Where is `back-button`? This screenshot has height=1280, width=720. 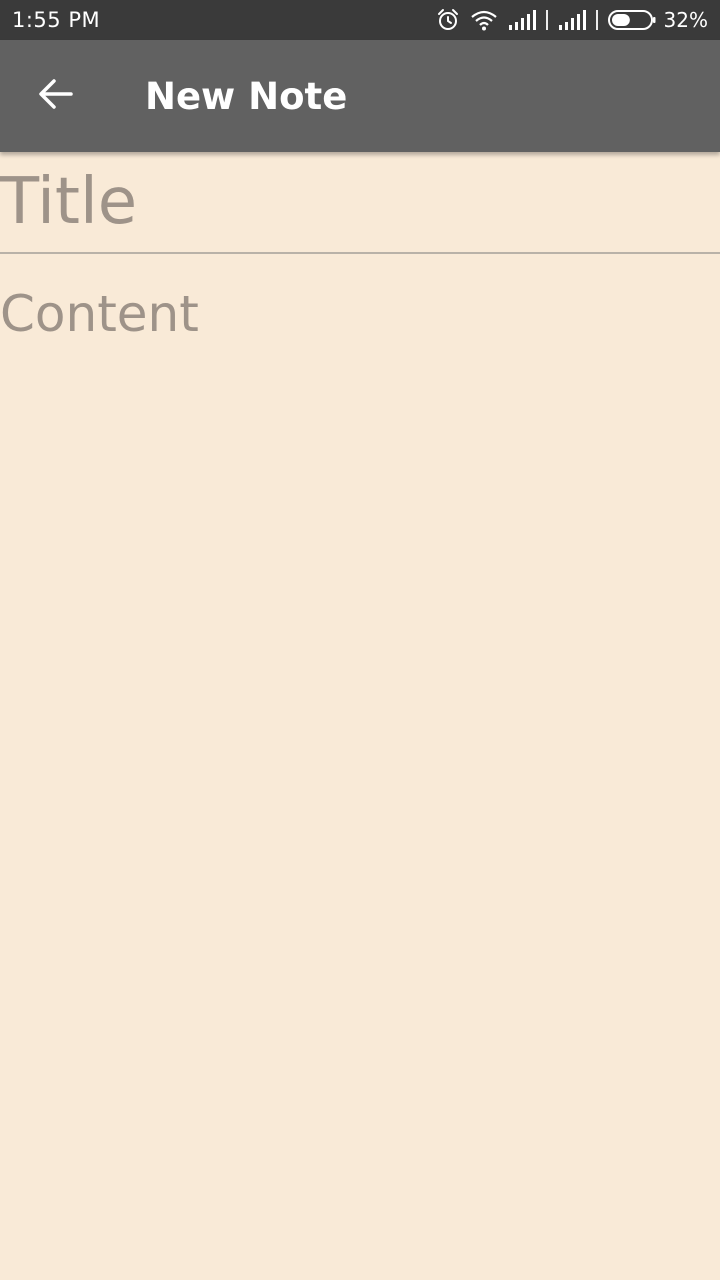 back-button is located at coordinates (56, 96).